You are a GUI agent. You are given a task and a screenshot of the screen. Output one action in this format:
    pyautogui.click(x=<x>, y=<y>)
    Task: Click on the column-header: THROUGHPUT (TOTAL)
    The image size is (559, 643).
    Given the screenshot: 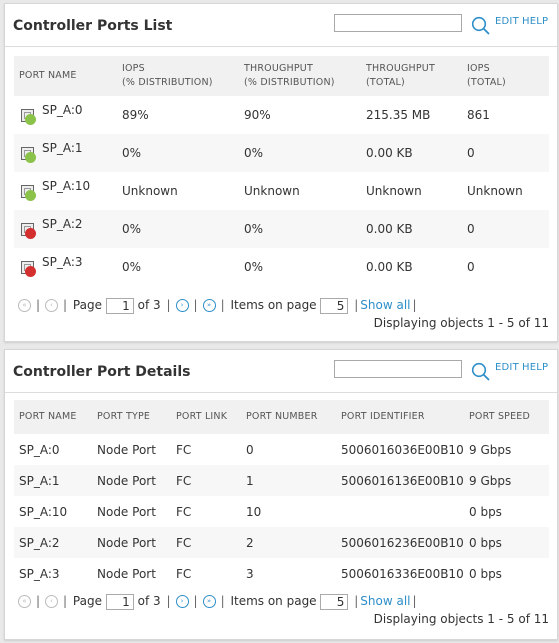 What is the action you would take?
    pyautogui.click(x=411, y=76)
    